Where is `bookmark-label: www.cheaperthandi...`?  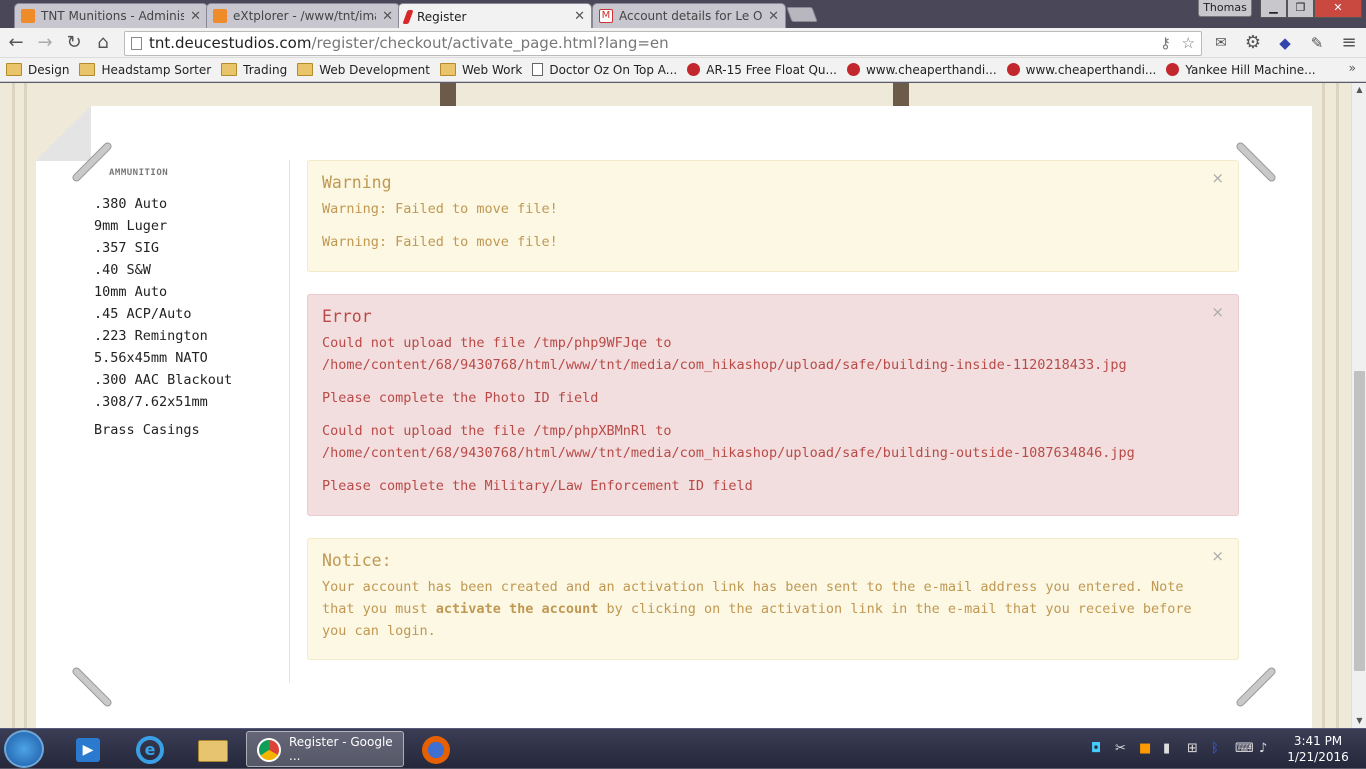
bookmark-label: www.cheaperthandi... is located at coordinates (931, 69).